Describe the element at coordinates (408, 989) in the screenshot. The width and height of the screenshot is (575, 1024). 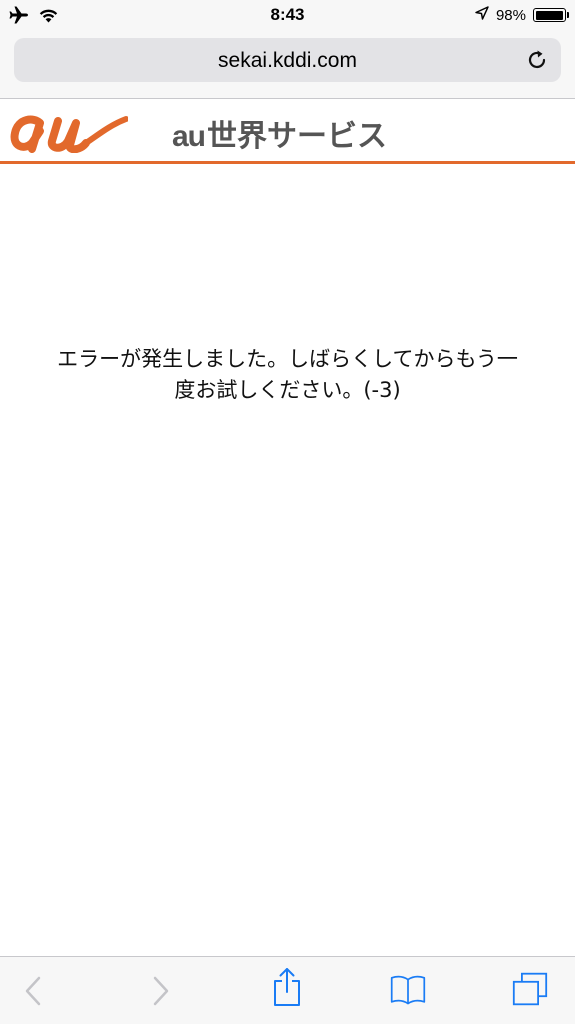
I see `bookmarks-icon` at that location.